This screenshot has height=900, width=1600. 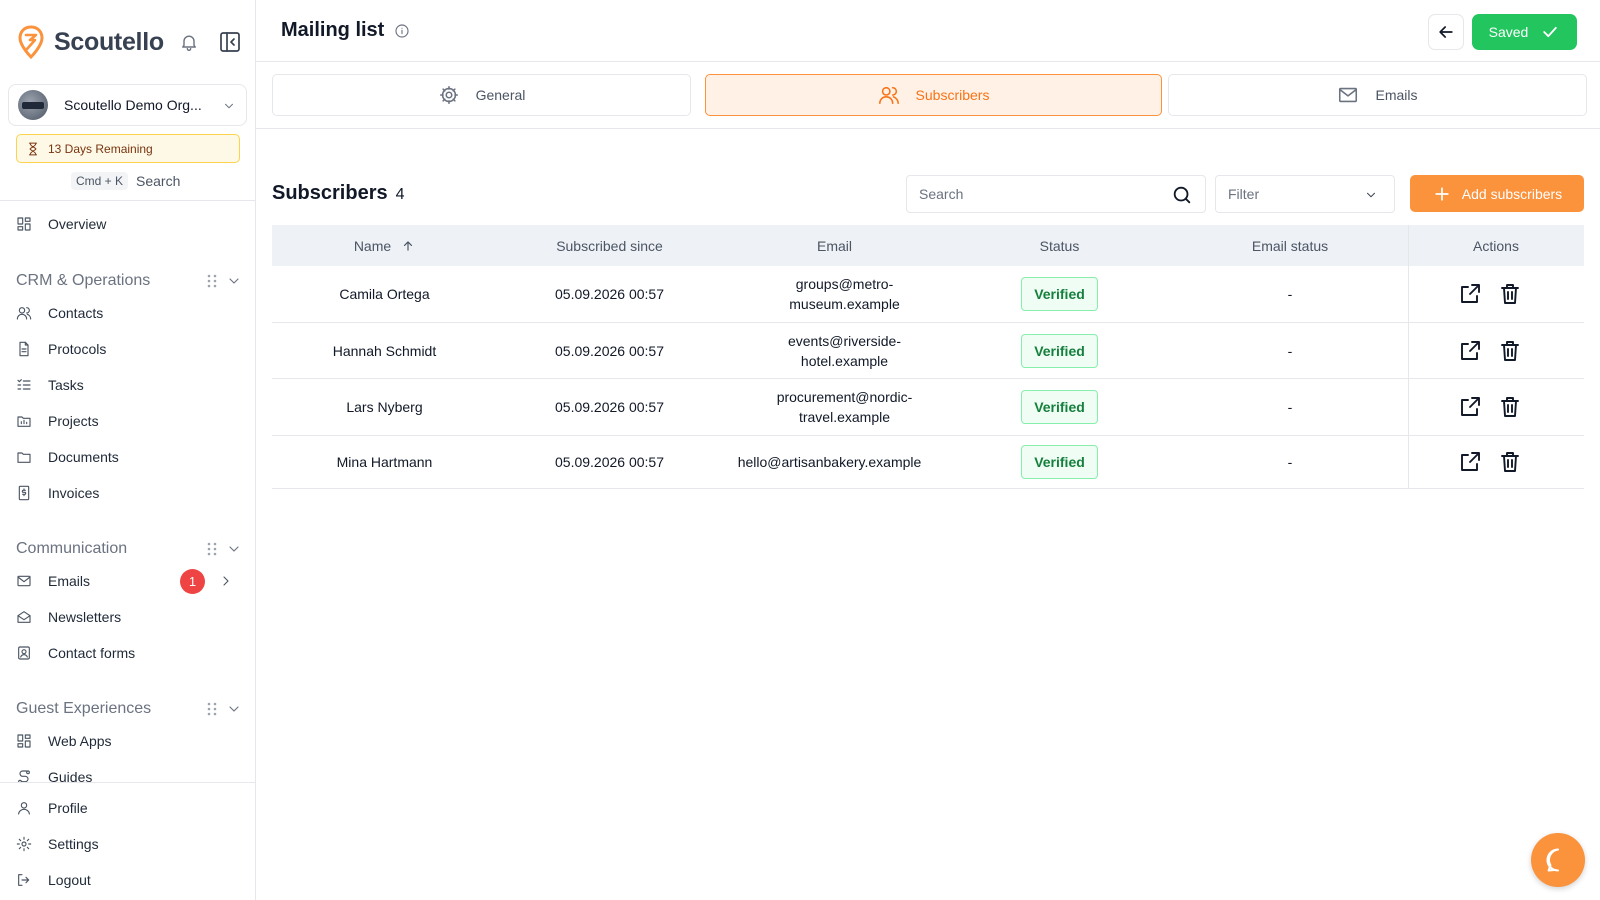 What do you see at coordinates (128, 421) in the screenshot?
I see `sidebar-item-projects: Projects` at bounding box center [128, 421].